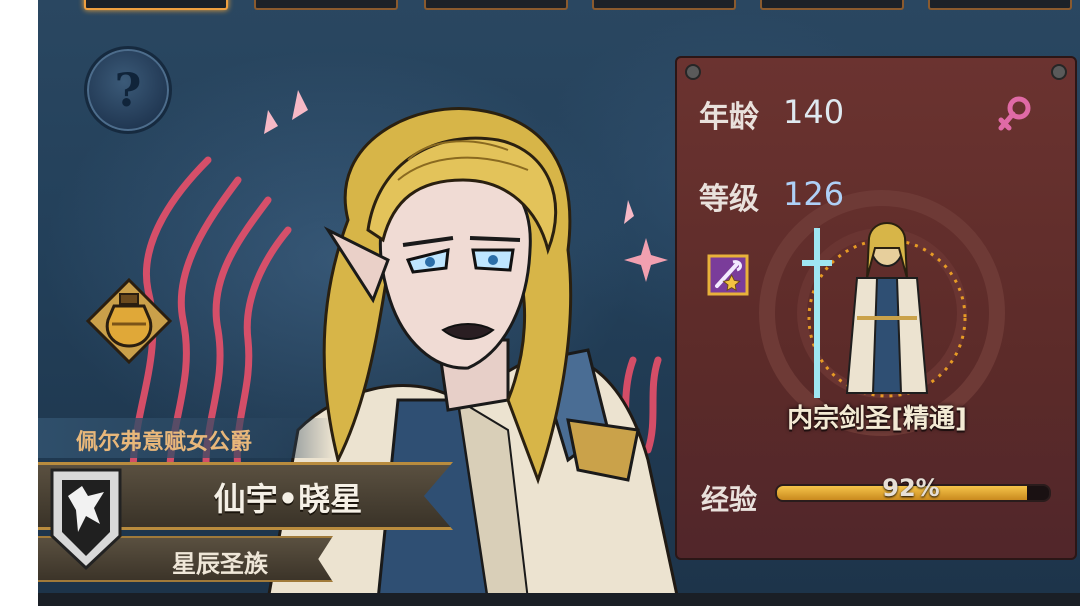 Image resolution: width=1080 pixels, height=606 pixels. Describe the element at coordinates (814, 112) in the screenshot. I see `age-value: 140` at that location.